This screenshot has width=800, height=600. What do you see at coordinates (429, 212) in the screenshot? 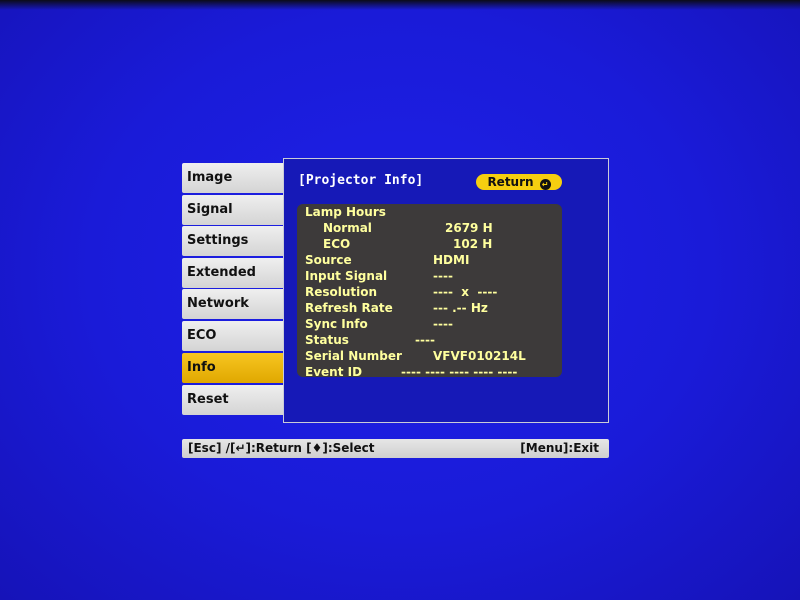
I see `info-row-lamp-hours: Lamp Hours` at bounding box center [429, 212].